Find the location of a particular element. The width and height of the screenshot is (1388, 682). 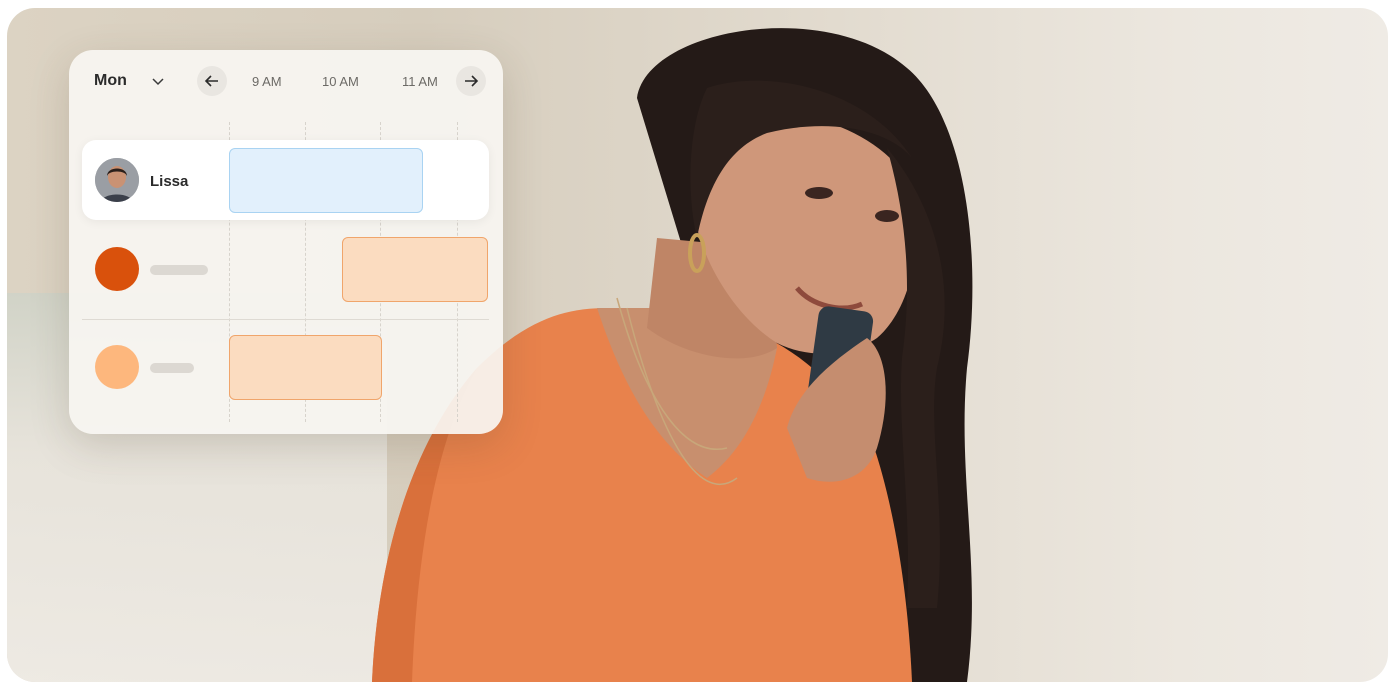

arrow-right-icon is located at coordinates (472, 81).